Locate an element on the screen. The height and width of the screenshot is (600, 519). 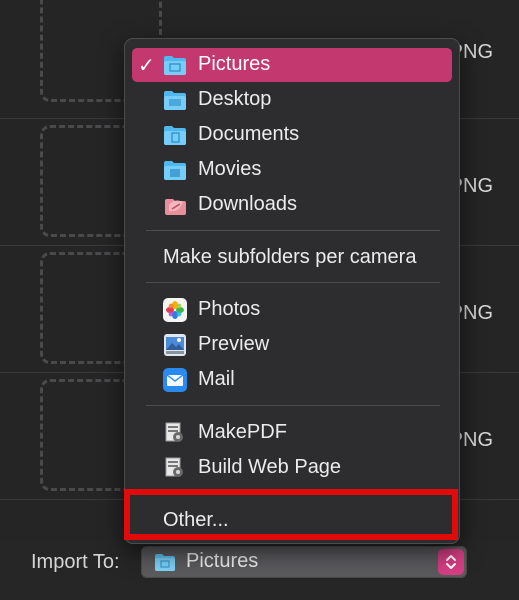
import-destination-popup: Pictures is located at coordinates (304, 562).